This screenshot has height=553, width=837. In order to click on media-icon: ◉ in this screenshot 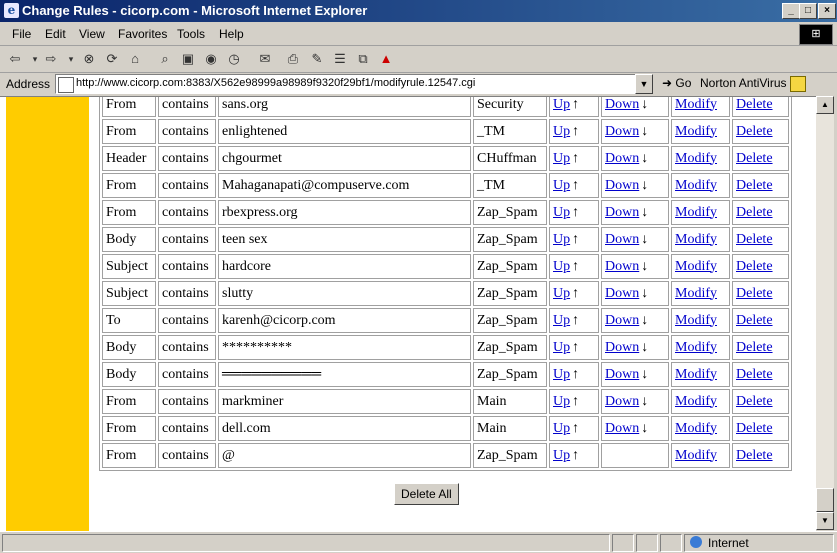, I will do `click(211, 59)`.